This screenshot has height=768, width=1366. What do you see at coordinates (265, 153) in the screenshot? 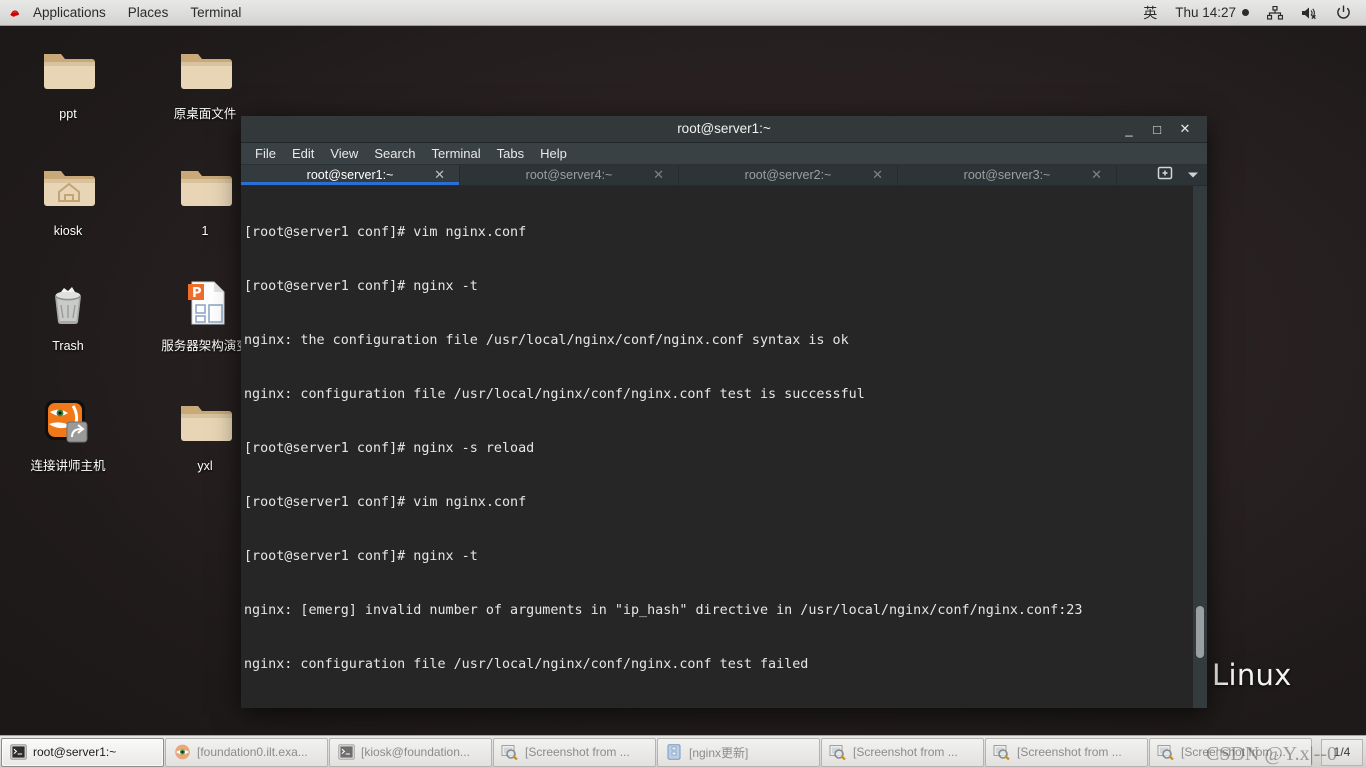
I see `menu-file: File` at bounding box center [265, 153].